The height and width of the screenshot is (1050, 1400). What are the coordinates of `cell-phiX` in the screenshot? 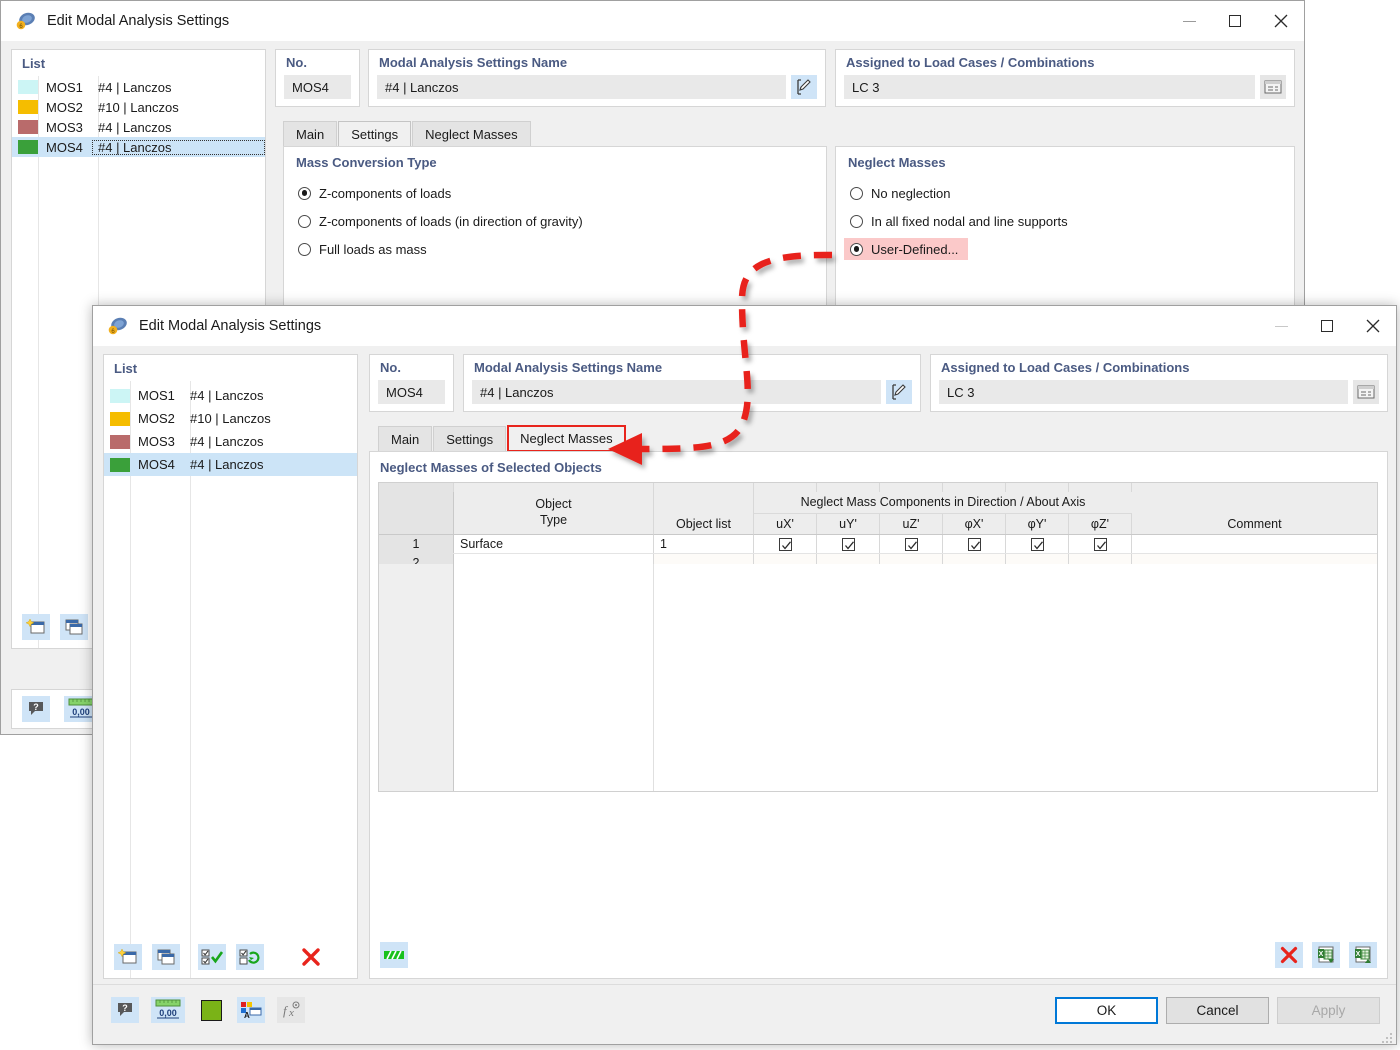 It's located at (974, 544).